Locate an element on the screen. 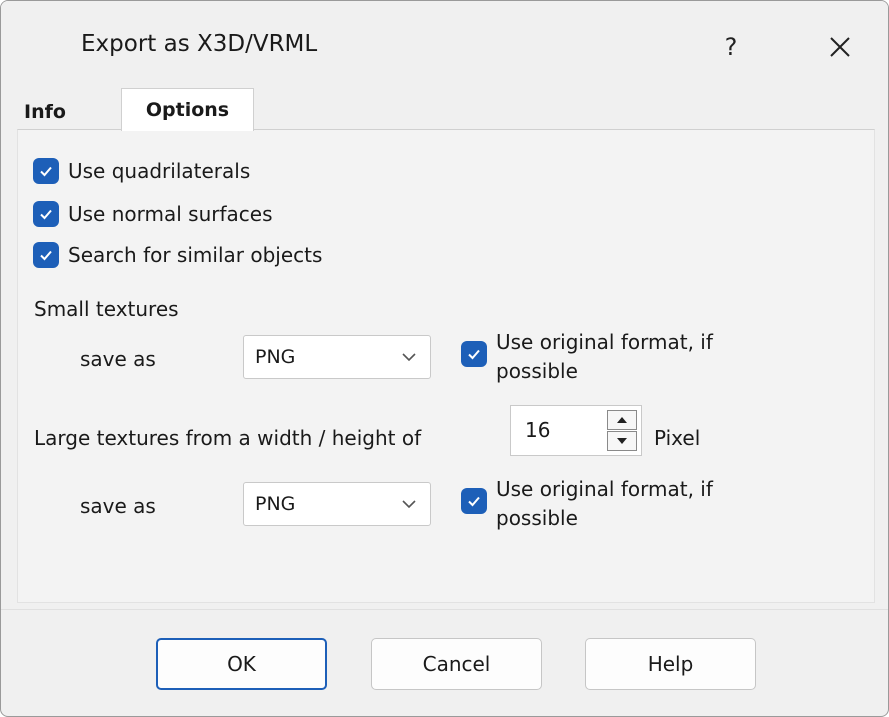  texture-size-value: 16 is located at coordinates (538, 430).